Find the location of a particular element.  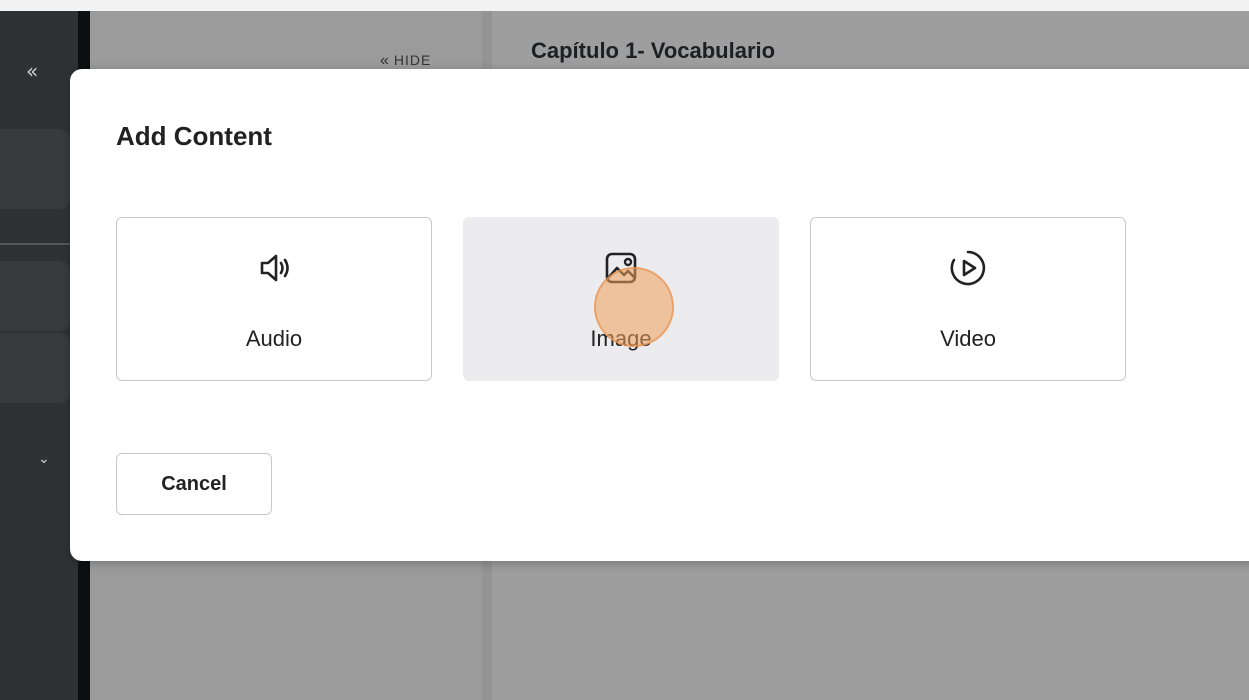

hide-panel-button: «HIDE is located at coordinates (405, 61).